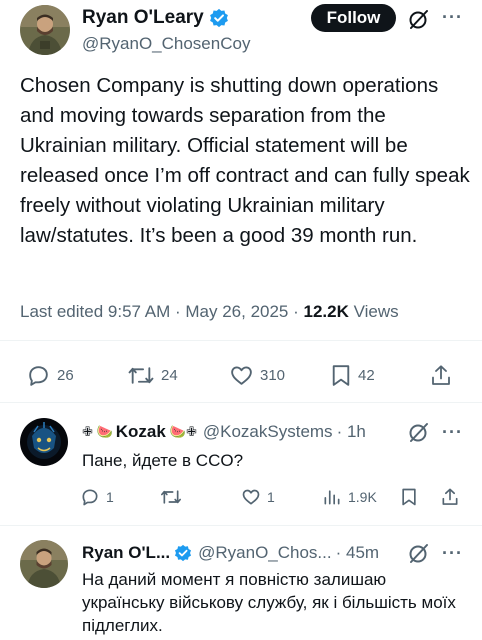 This screenshot has width=482, height=640. Describe the element at coordinates (45, 30) in the screenshot. I see `author-avatar` at that location.